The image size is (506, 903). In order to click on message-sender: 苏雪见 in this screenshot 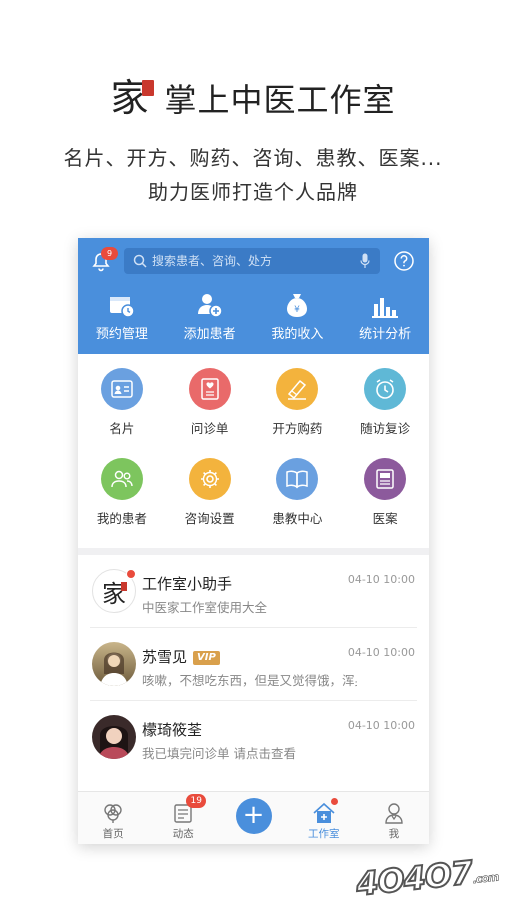, I will do `click(165, 657)`.